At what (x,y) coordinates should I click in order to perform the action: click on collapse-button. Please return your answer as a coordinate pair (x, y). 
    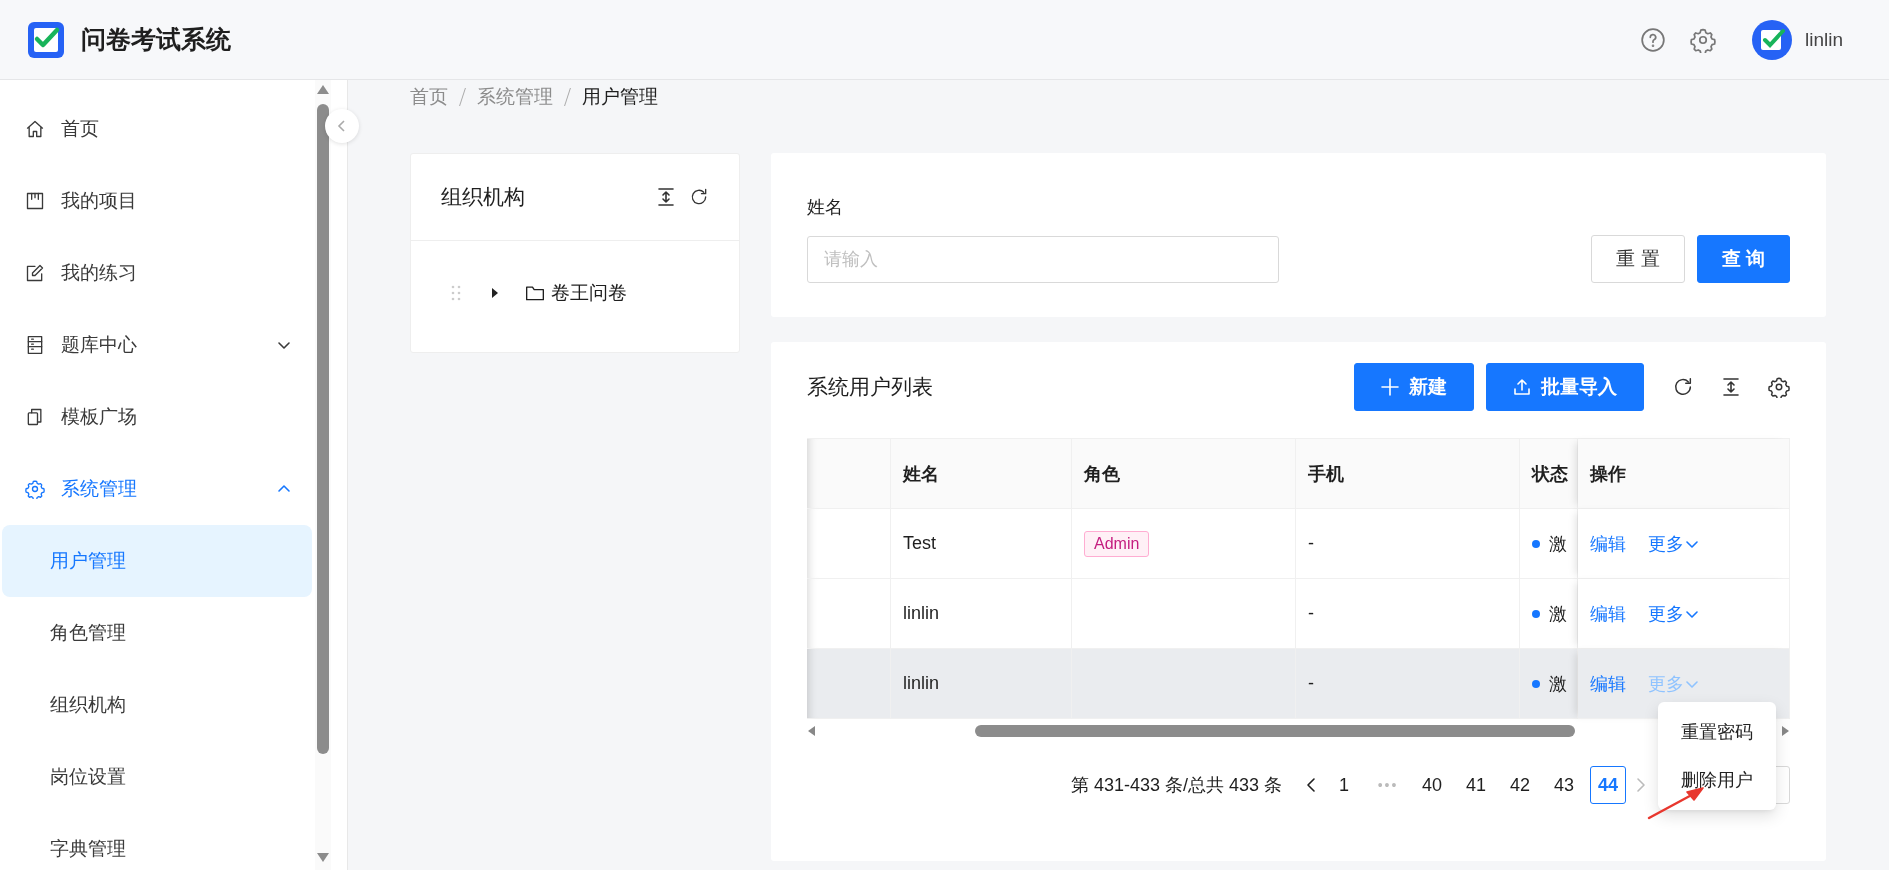
    Looking at the image, I should click on (342, 126).